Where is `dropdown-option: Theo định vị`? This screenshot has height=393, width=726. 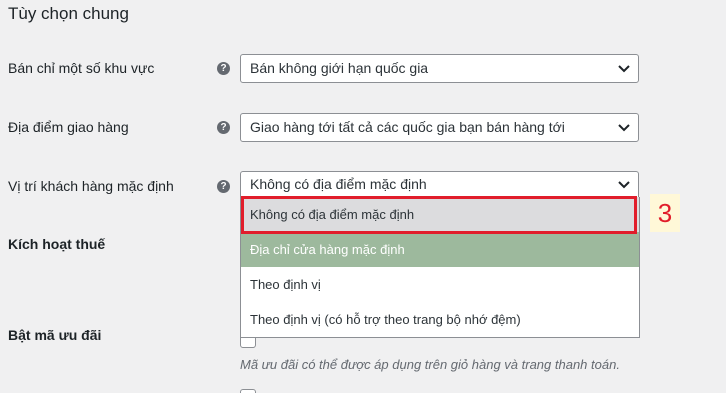
dropdown-option: Theo định vị is located at coordinates (440, 284).